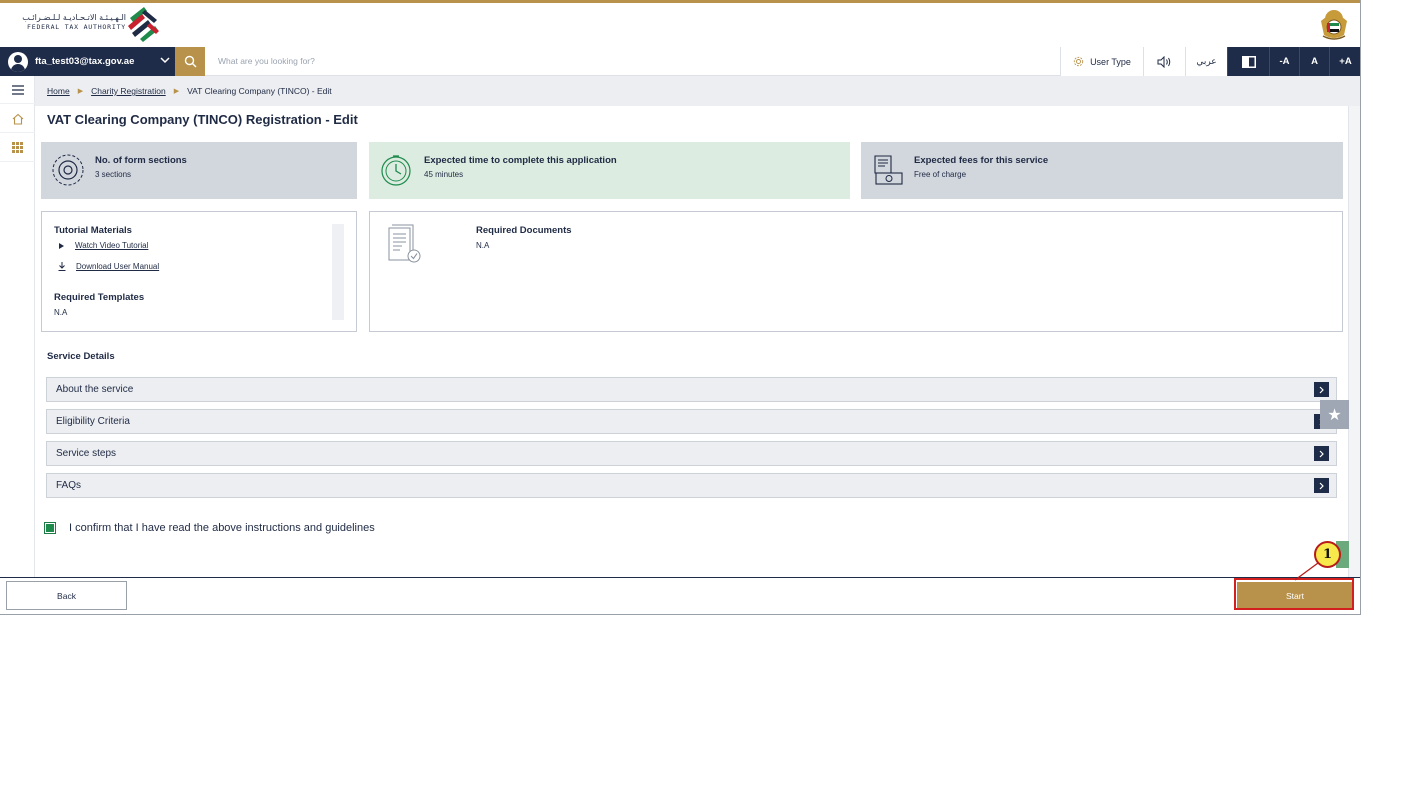 The height and width of the screenshot is (801, 1414). Describe the element at coordinates (165, 60) in the screenshot. I see `chevron-down-icon` at that location.